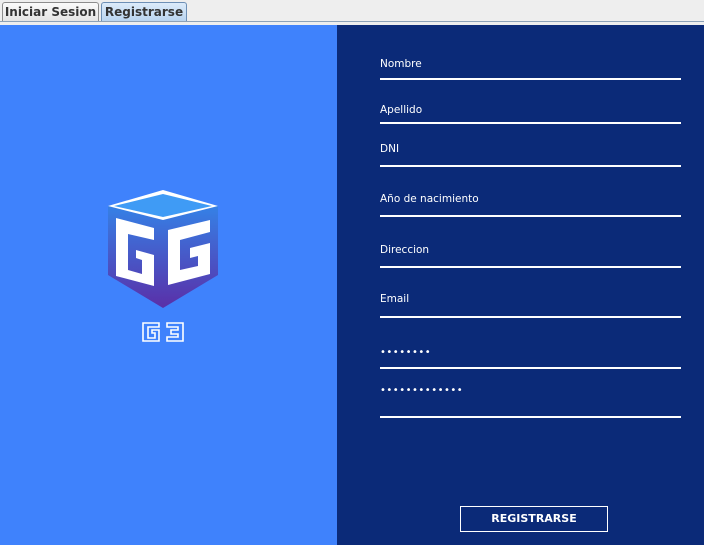 The height and width of the screenshot is (545, 704). I want to click on dni-underline, so click(530, 166).